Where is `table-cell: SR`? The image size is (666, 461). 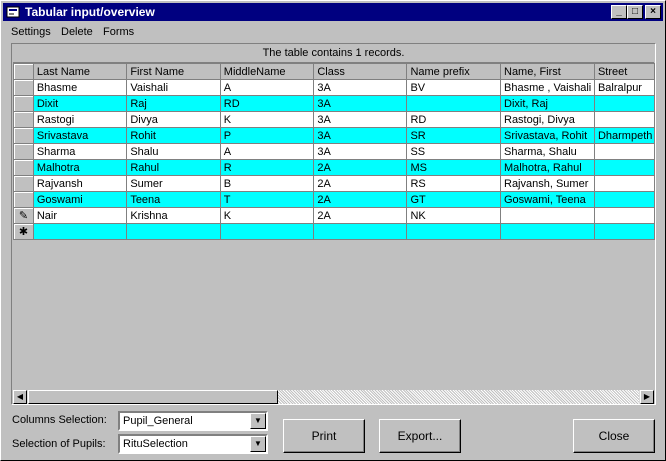
table-cell: SR is located at coordinates (453, 135).